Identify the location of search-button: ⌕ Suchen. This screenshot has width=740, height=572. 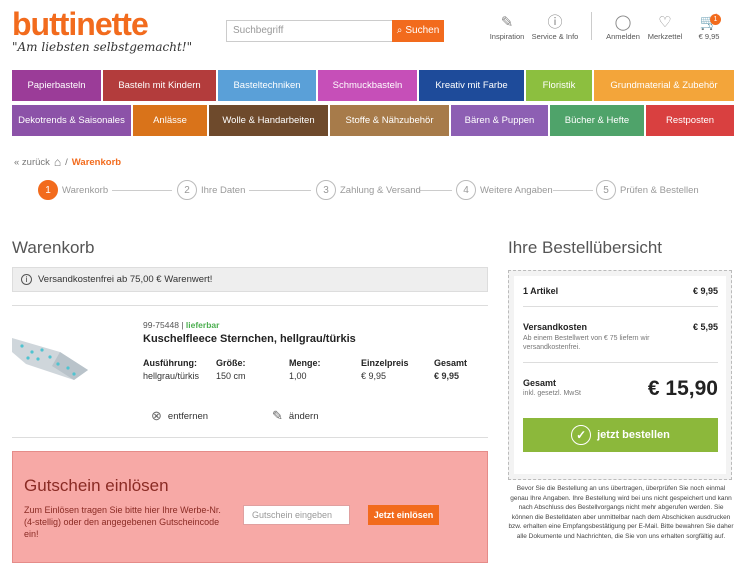
(418, 31).